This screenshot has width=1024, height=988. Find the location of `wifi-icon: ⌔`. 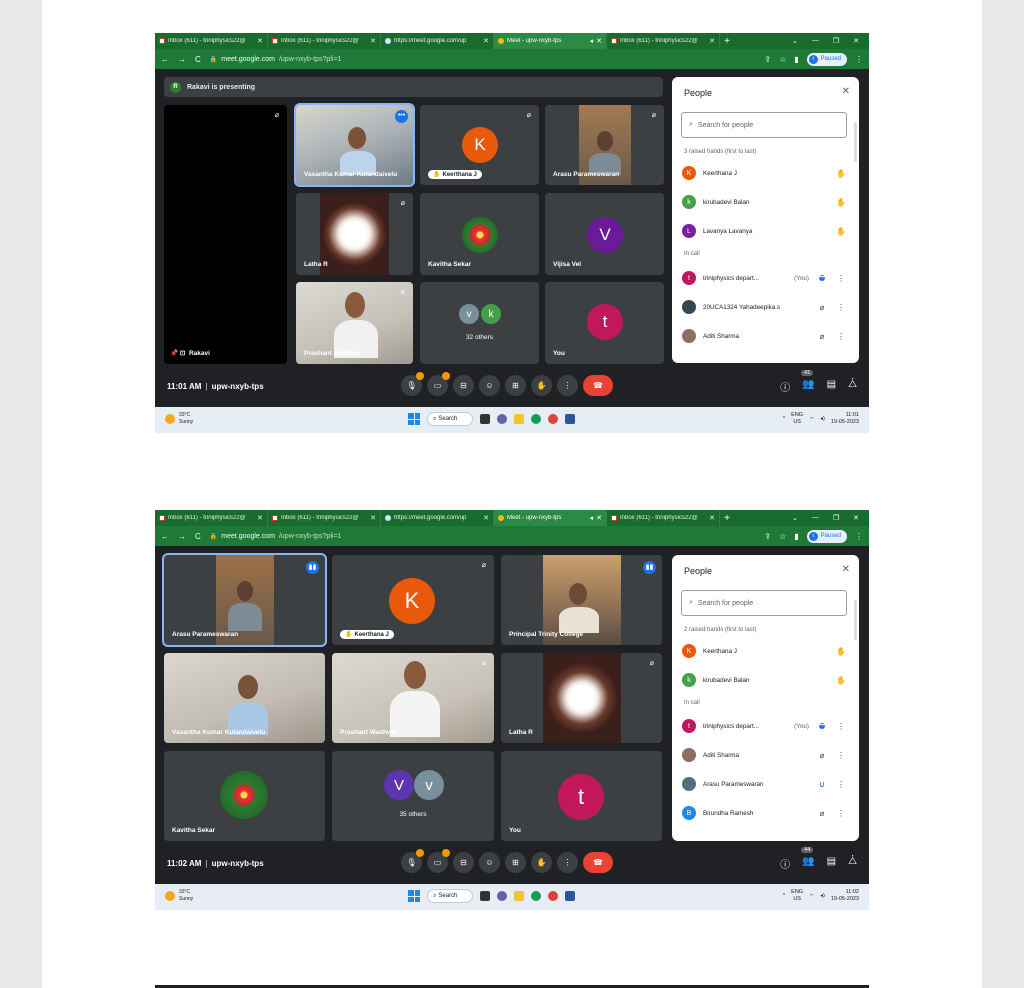

wifi-icon: ⌔ is located at coordinates (811, 896).